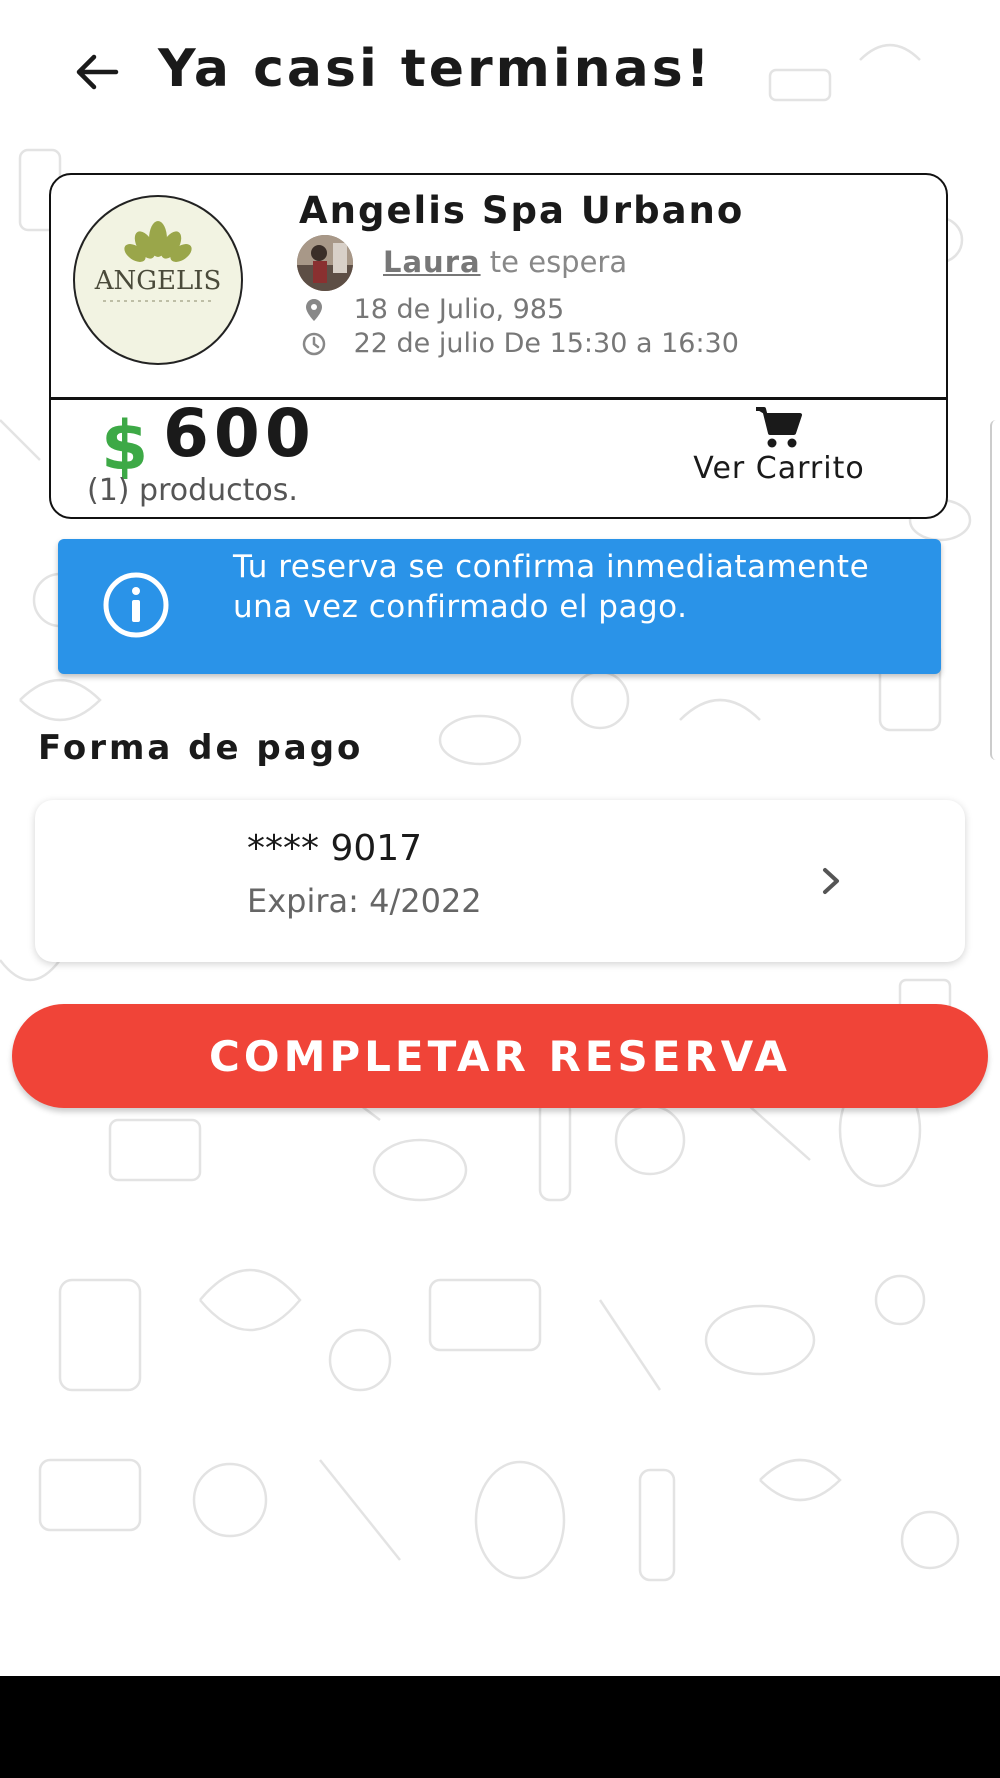 The height and width of the screenshot is (1778, 1000). What do you see at coordinates (335, 848) in the screenshot?
I see `card-number: **** 9017` at bounding box center [335, 848].